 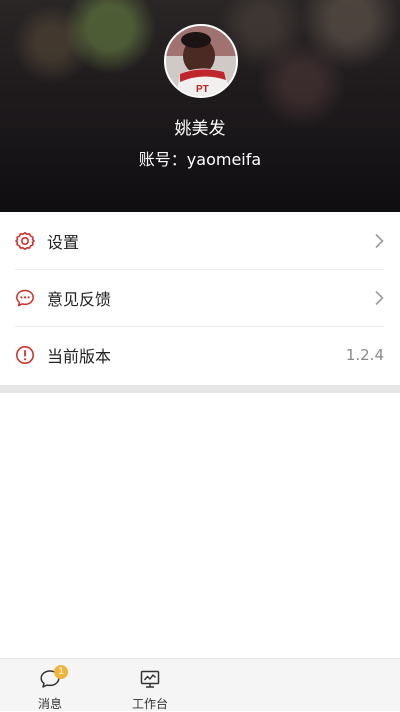 I want to click on tab-messages: 1 消息, so click(x=50, y=685).